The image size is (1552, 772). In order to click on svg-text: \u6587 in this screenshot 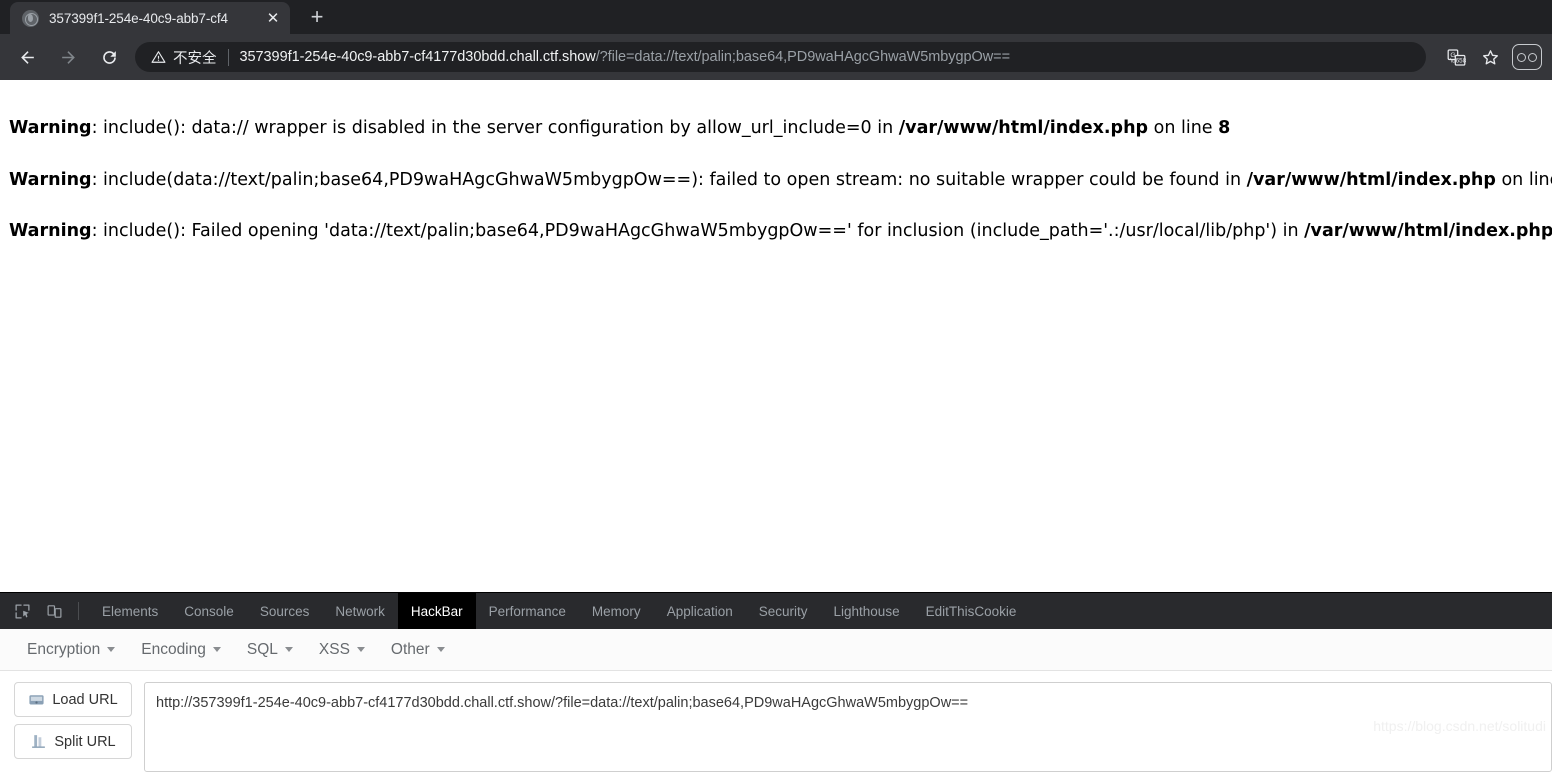, I will do `click(1458, 60)`.